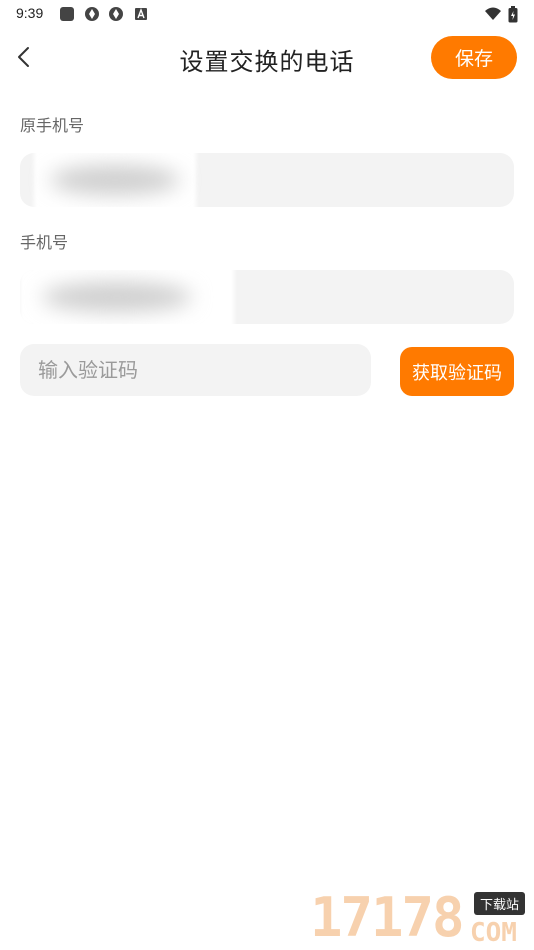 The width and height of the screenshot is (534, 950). I want to click on app-square-icon, so click(67, 14).